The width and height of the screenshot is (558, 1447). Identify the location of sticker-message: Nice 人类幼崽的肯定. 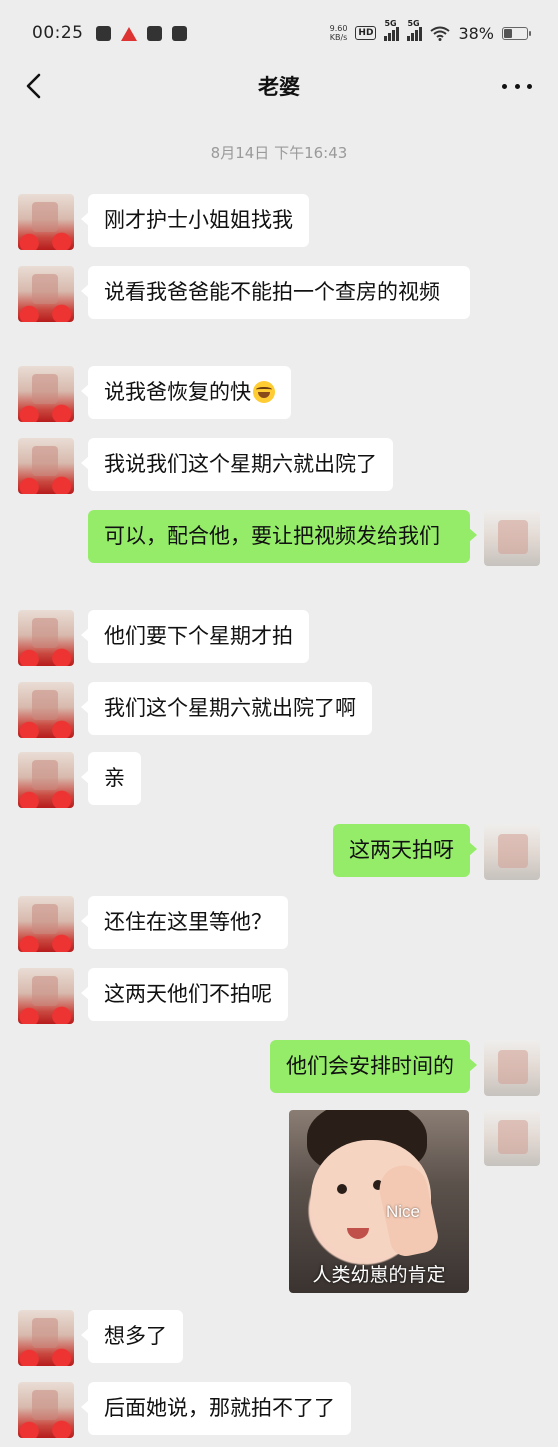
(379, 1201).